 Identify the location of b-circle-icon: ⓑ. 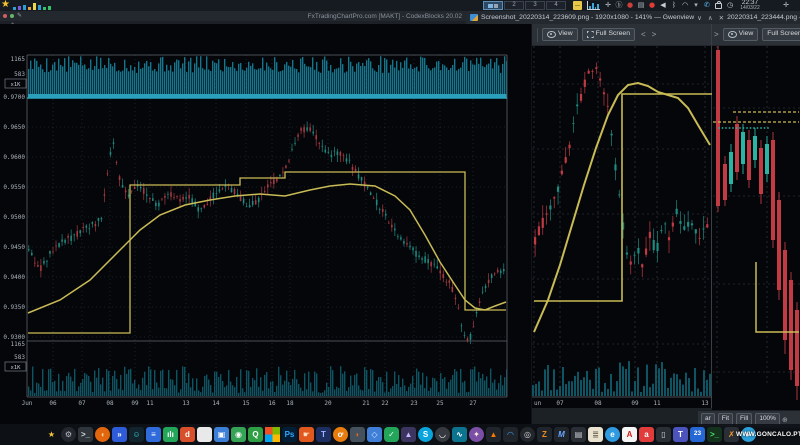
(619, 5).